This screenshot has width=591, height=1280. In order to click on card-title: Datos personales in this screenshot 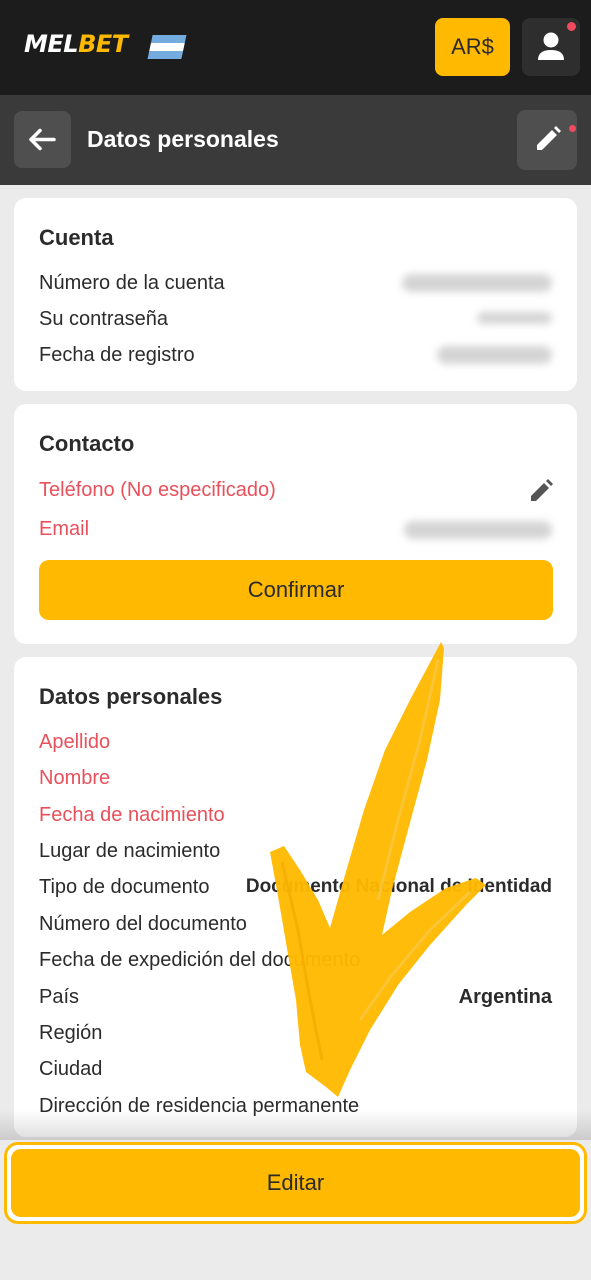, I will do `click(131, 696)`.